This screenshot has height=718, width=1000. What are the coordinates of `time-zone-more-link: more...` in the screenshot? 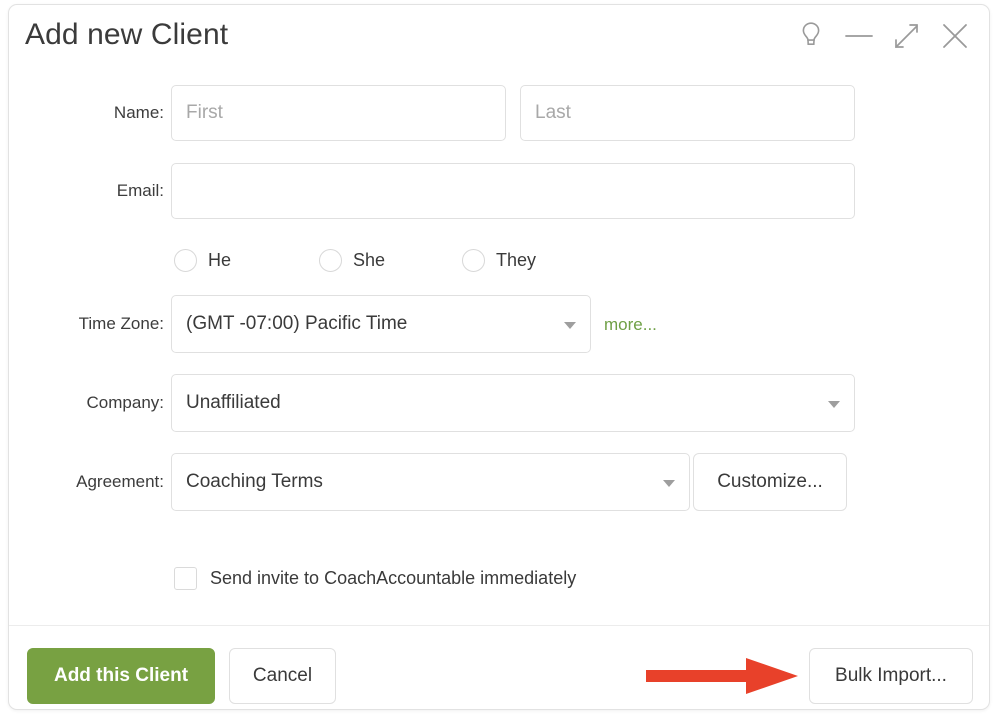 It's located at (630, 325).